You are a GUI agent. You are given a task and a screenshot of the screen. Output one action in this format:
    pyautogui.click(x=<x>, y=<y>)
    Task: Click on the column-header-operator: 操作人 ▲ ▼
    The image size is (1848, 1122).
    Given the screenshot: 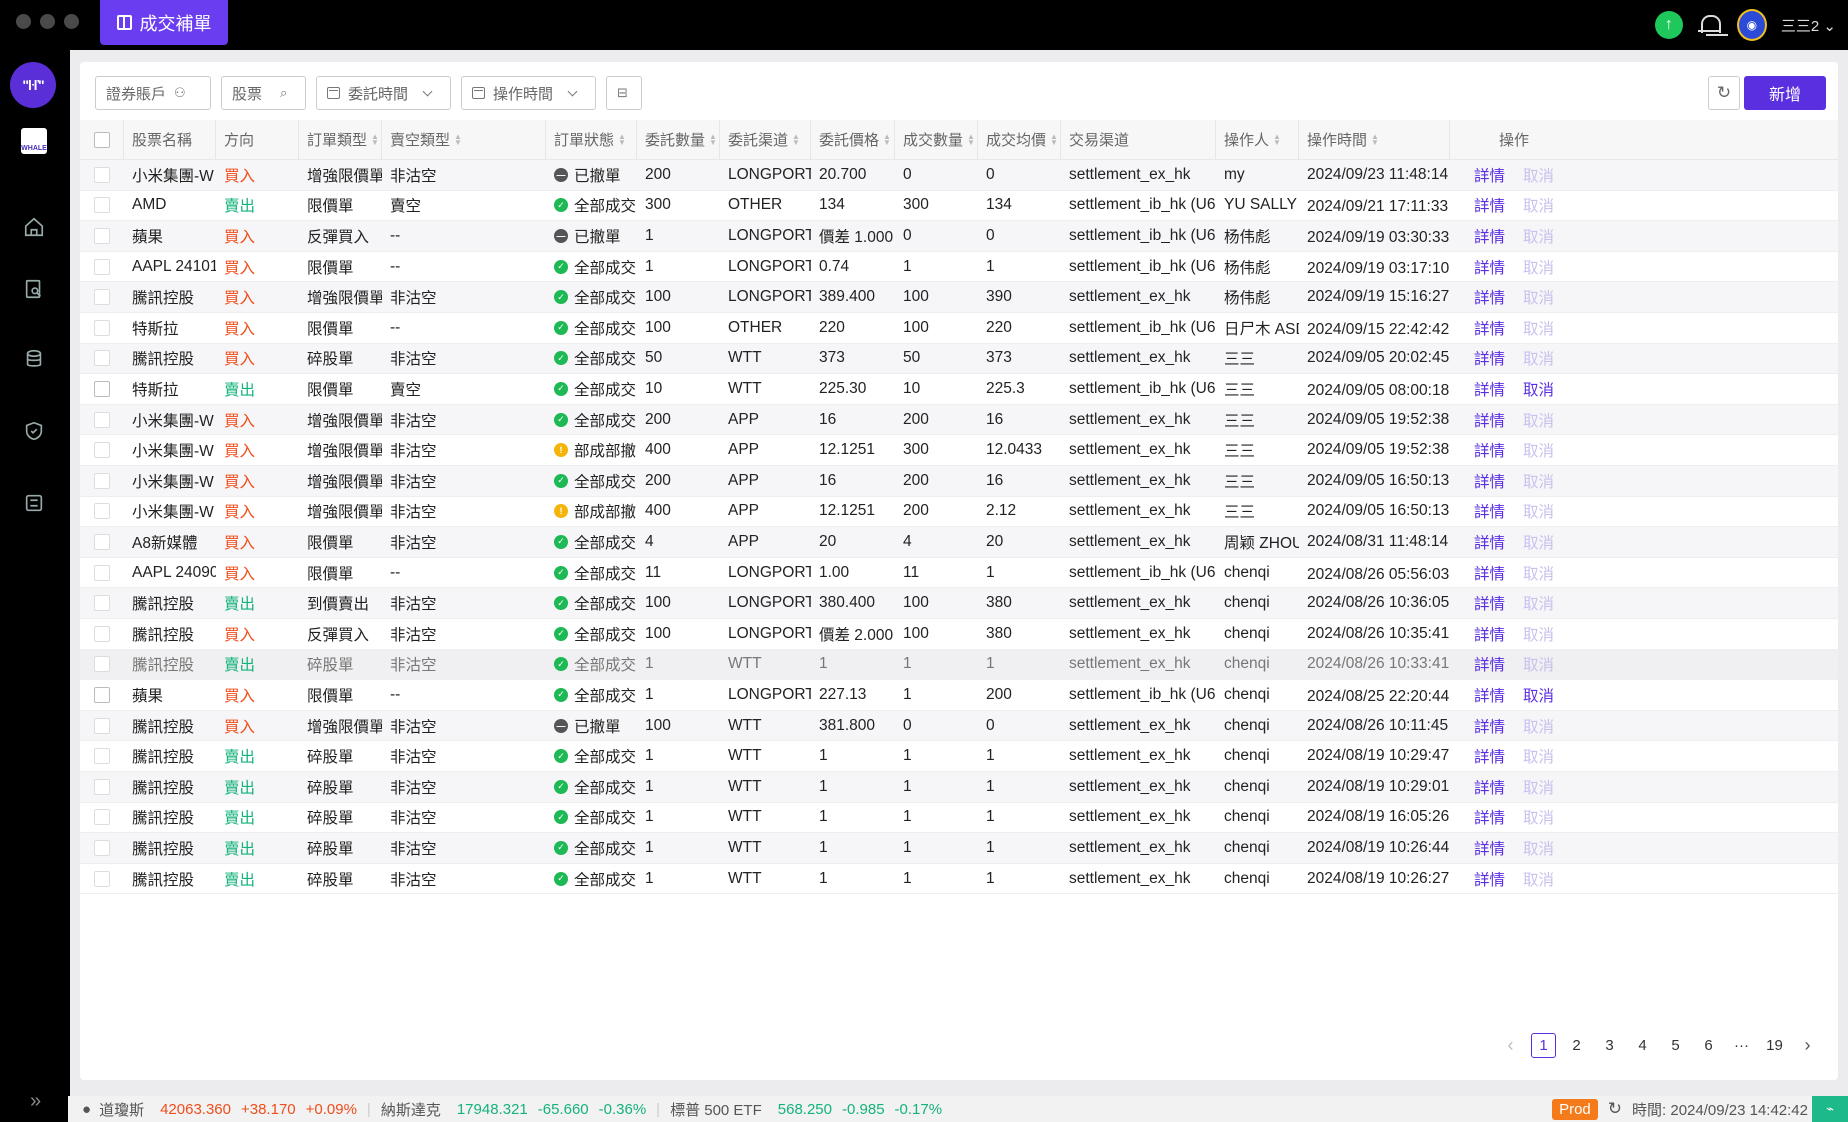 What is the action you would take?
    pyautogui.click(x=1257, y=139)
    